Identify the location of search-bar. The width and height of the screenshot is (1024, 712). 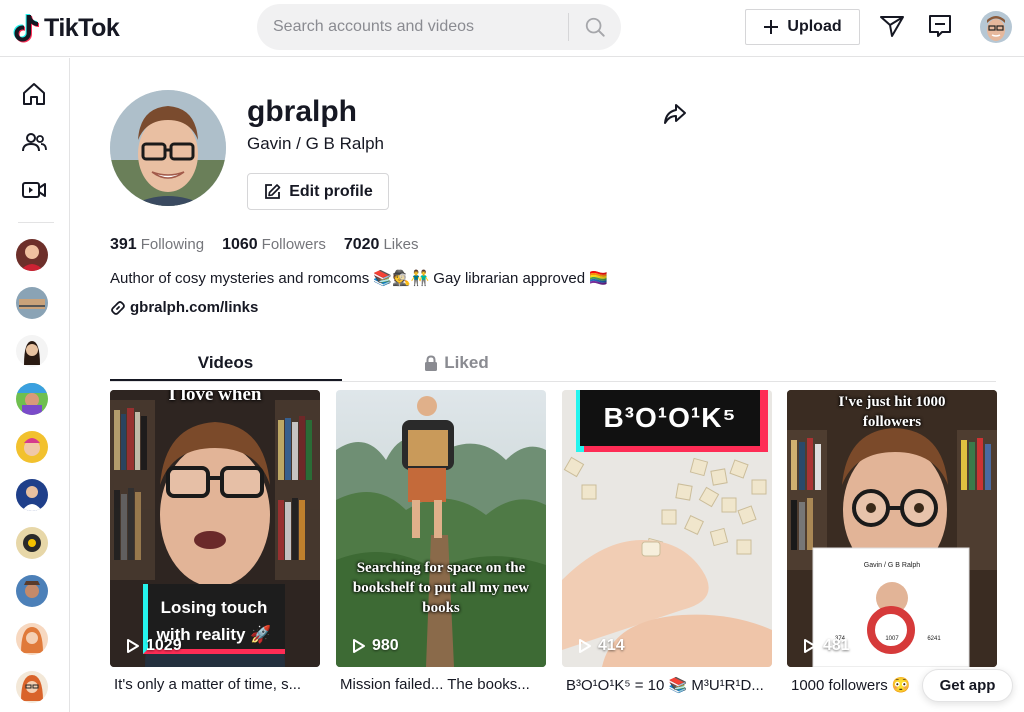
(439, 27).